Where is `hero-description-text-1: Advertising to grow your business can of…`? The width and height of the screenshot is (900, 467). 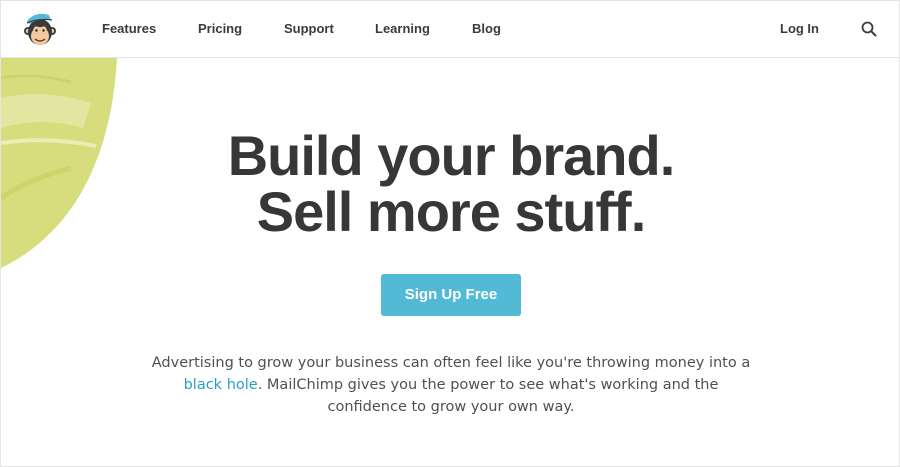 hero-description-text-1: Advertising to grow your business can of… is located at coordinates (451, 363).